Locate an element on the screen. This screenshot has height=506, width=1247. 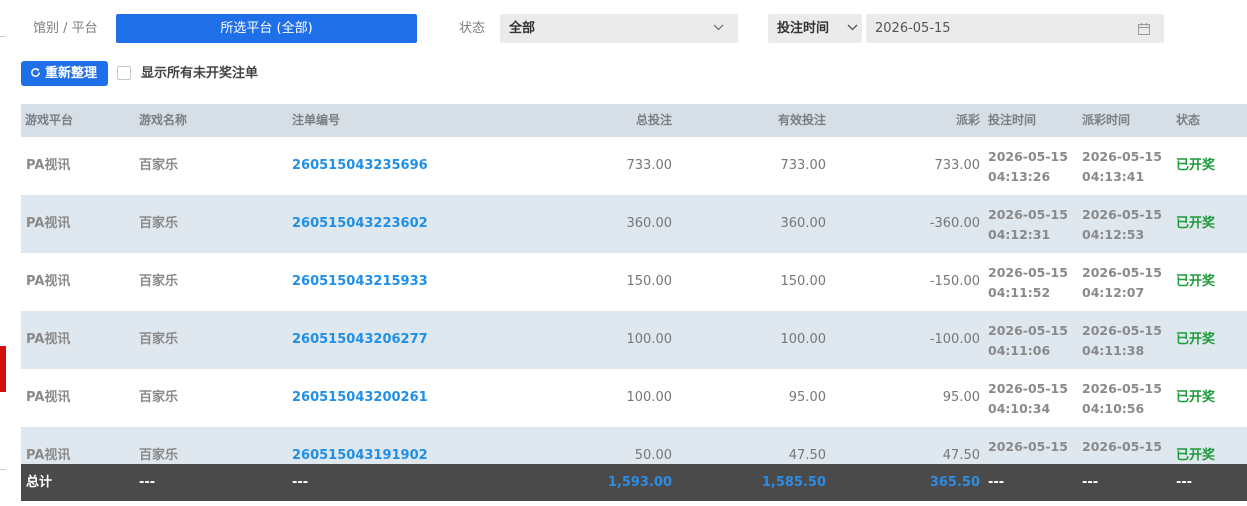
cell-valid-bet: 150.00 is located at coordinates (803, 281).